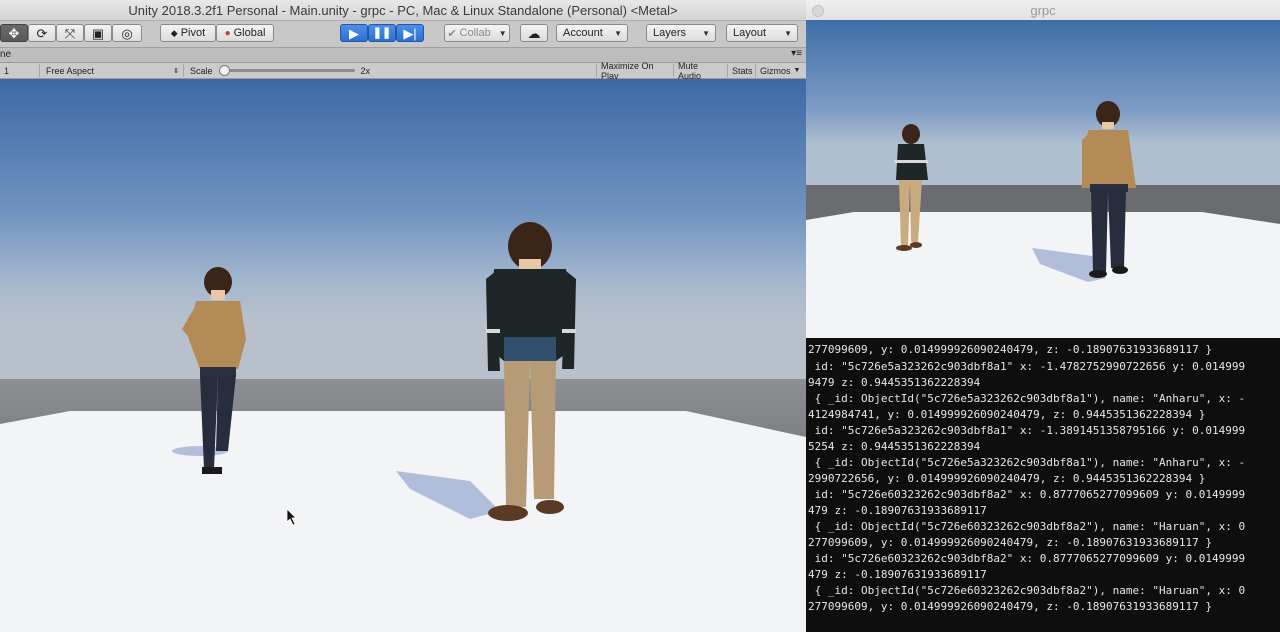 Image resolution: width=1280 pixels, height=632 pixels. What do you see at coordinates (227, 33) in the screenshot?
I see `globe-icon: ●` at bounding box center [227, 33].